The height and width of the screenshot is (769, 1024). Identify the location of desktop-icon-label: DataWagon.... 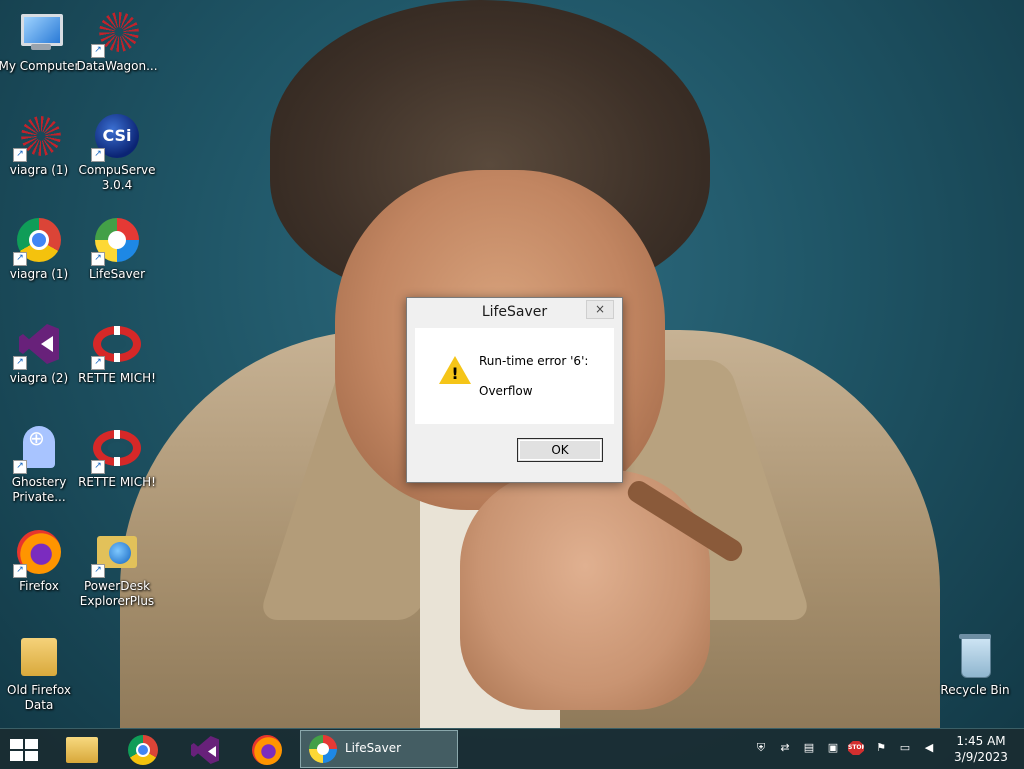
(117, 66).